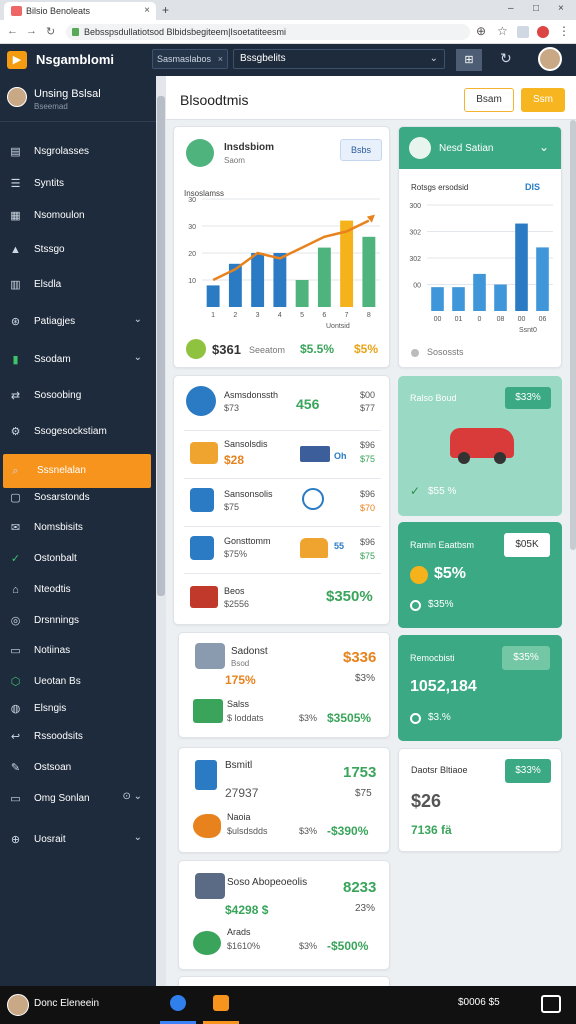 Image resolution: width=576 pixels, height=1024 pixels. Describe the element at coordinates (76, 799) in the screenshot. I see `sidebar-item: ▭ Omg Sonlan ⊙ ⌄` at that location.